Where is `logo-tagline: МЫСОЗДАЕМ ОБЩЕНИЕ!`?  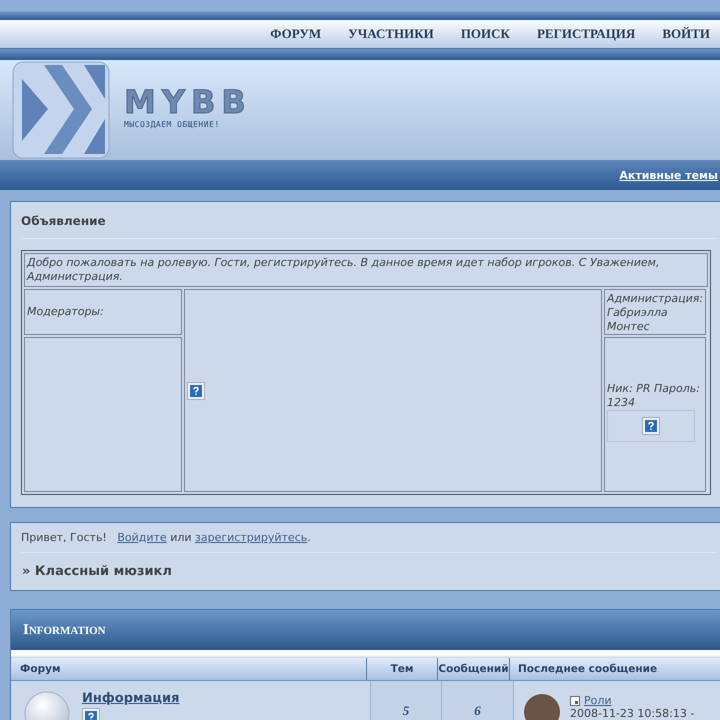
logo-tagline: МЫСОЗДАЕМ ОБЩЕНИЕ! is located at coordinates (172, 124).